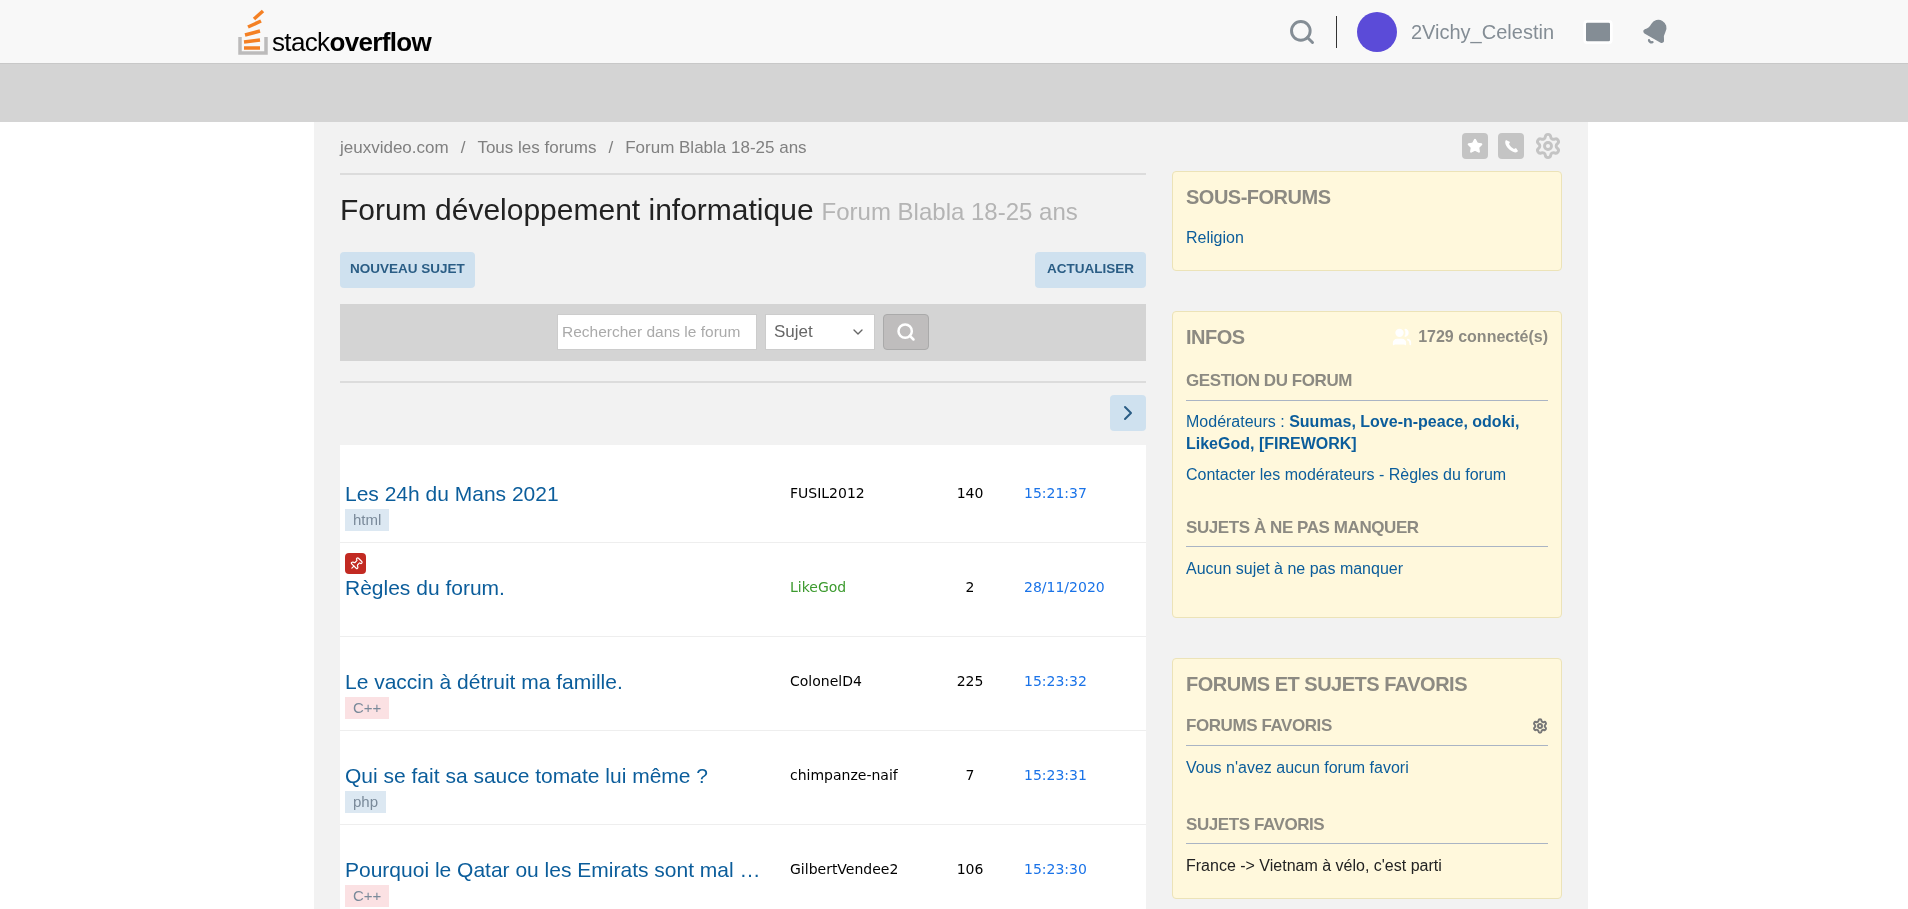 The height and width of the screenshot is (909, 1908). I want to click on subforum-link: Religion, so click(1367, 238).